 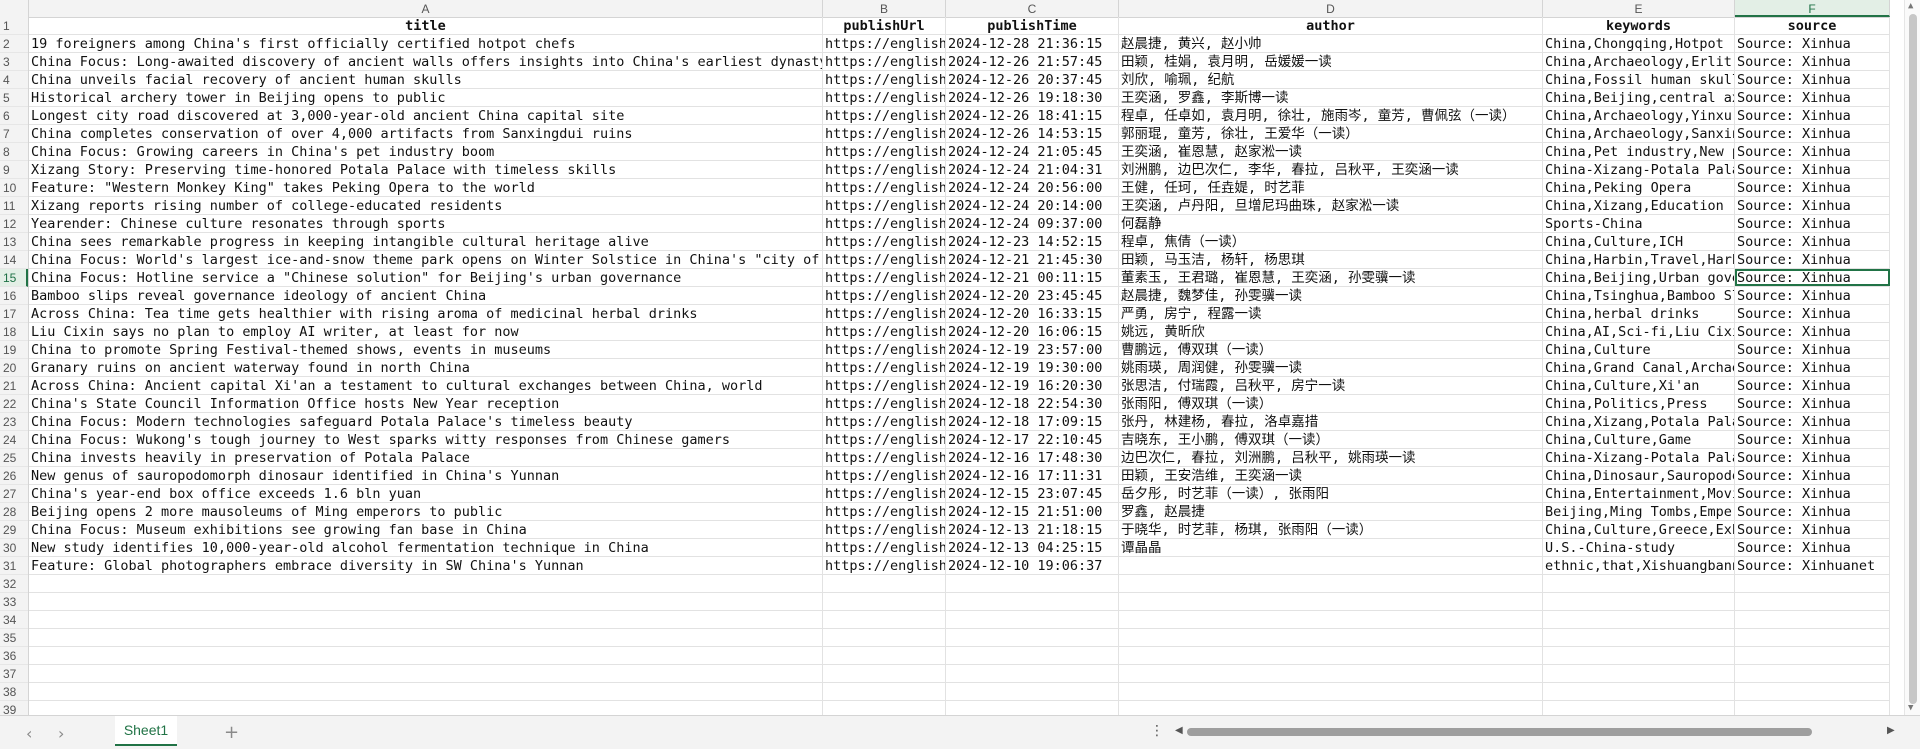 What do you see at coordinates (884, 691) in the screenshot?
I see `cell-b38` at bounding box center [884, 691].